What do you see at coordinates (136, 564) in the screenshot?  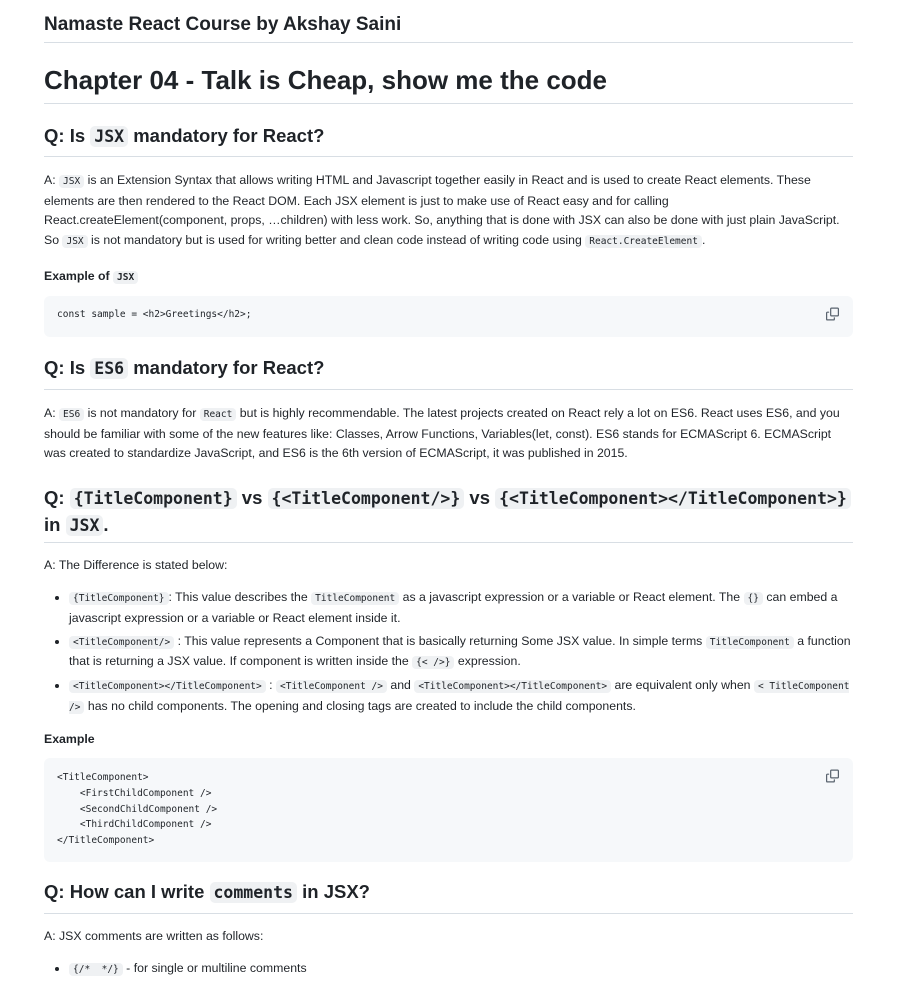 I see `answer-difference-paragraph: A: The Difference is stated below:` at bounding box center [136, 564].